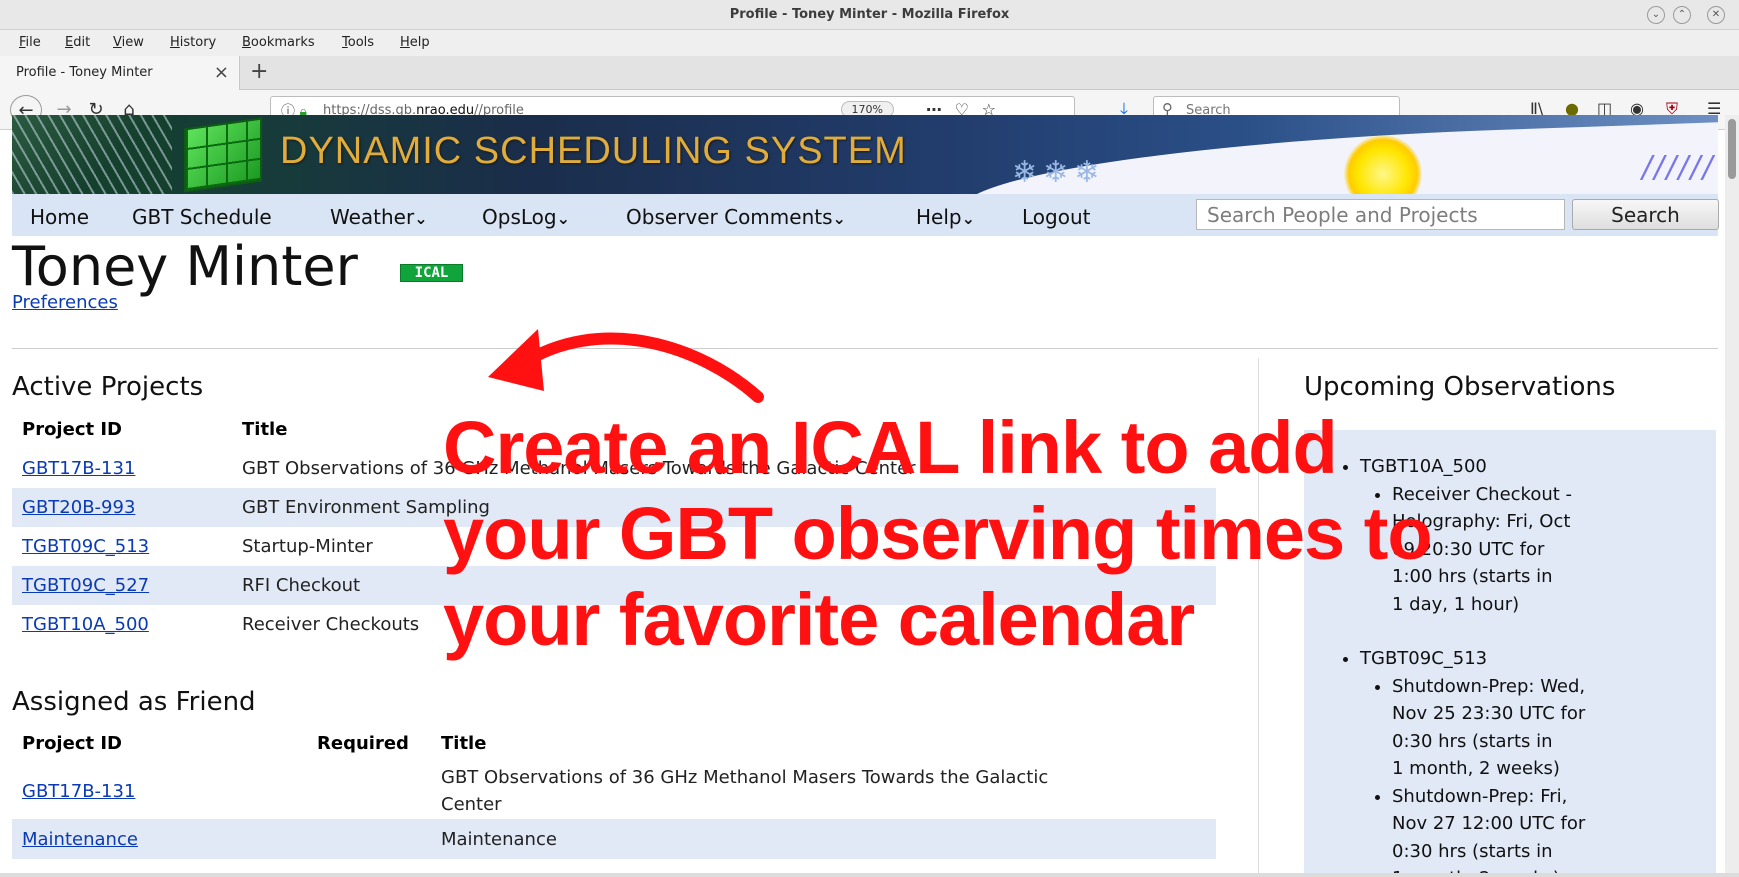 The height and width of the screenshot is (877, 1739). What do you see at coordinates (471, 804) in the screenshot?
I see `project-title-line: Center` at bounding box center [471, 804].